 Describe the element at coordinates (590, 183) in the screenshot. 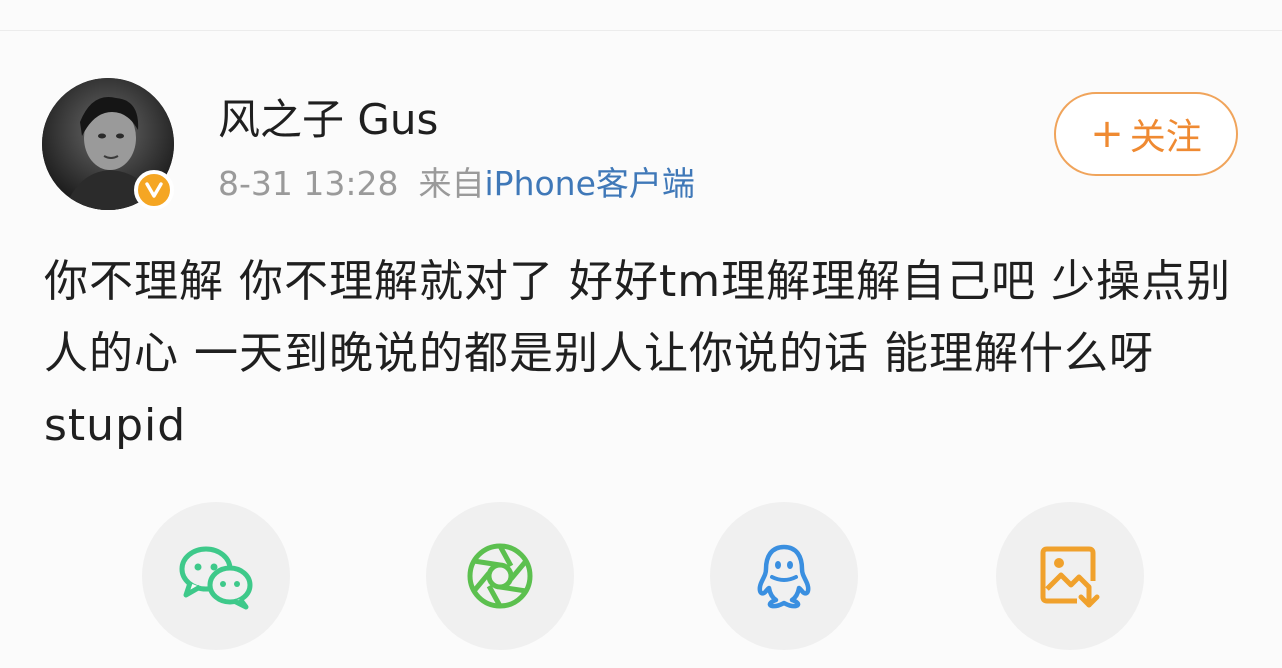

I see `post-source-device: iPhone客户端` at that location.